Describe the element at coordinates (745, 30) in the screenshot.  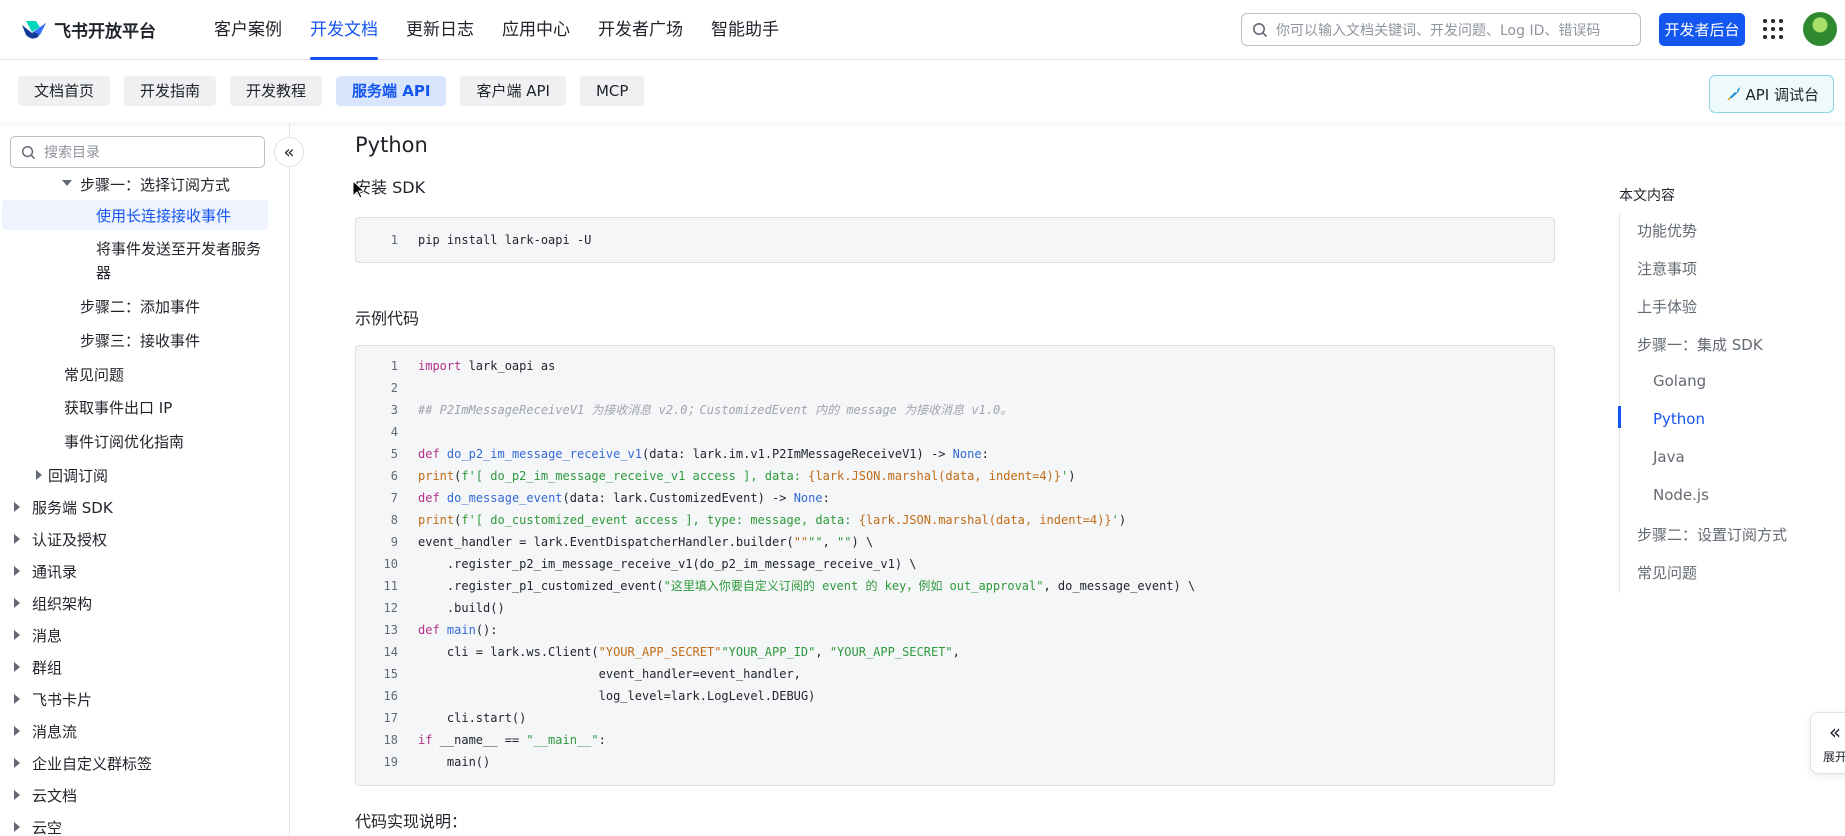
I see `nav-item-assistant: 智能助手` at that location.